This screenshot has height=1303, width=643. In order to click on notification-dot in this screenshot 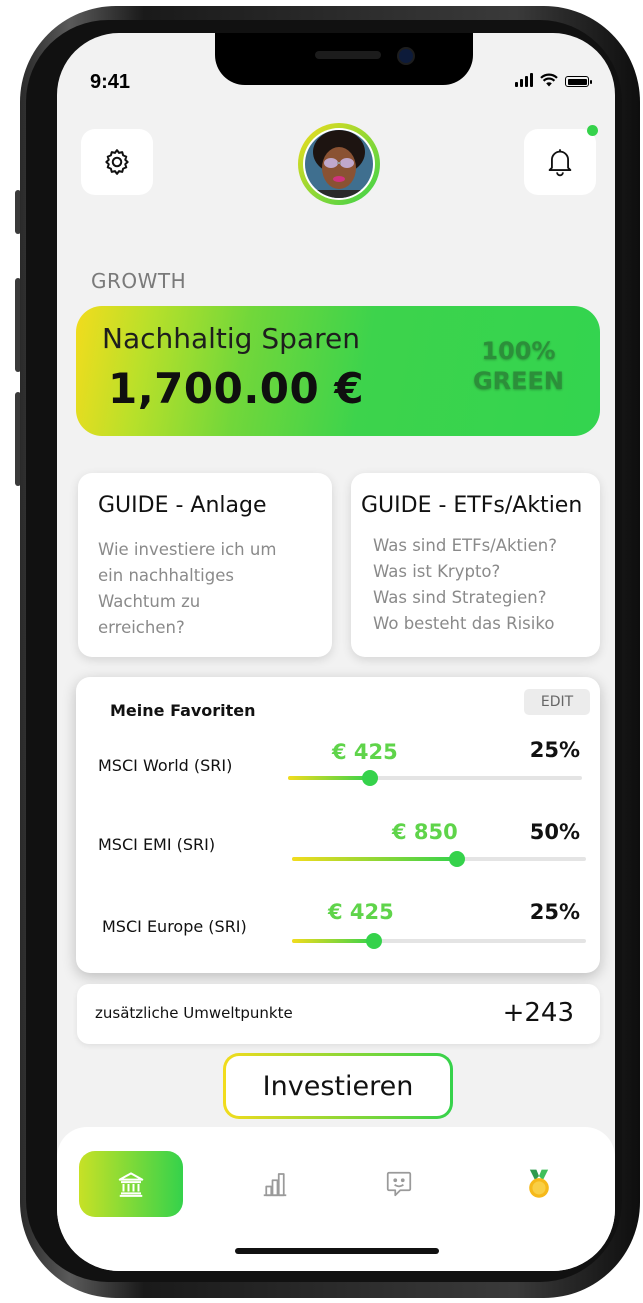, I will do `click(592, 130)`.